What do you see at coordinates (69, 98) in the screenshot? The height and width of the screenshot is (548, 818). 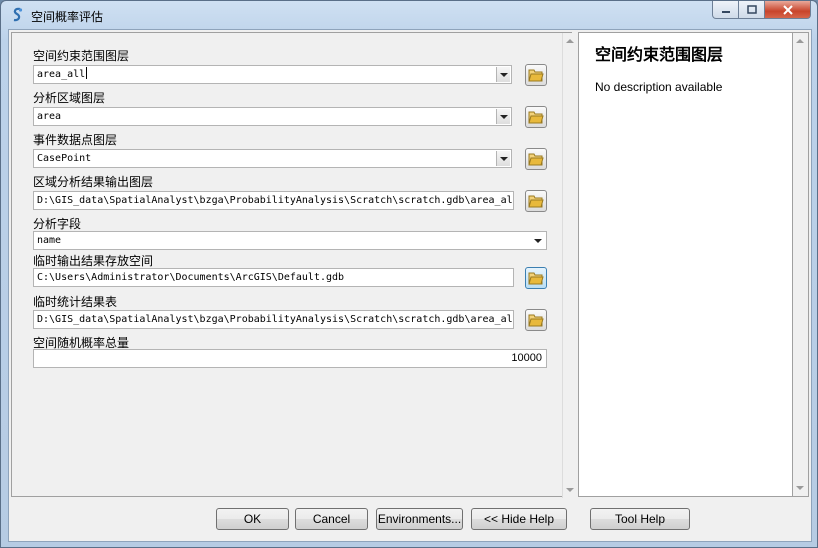 I see `param-label-analysis-area-layer: 分析区域图层` at bounding box center [69, 98].